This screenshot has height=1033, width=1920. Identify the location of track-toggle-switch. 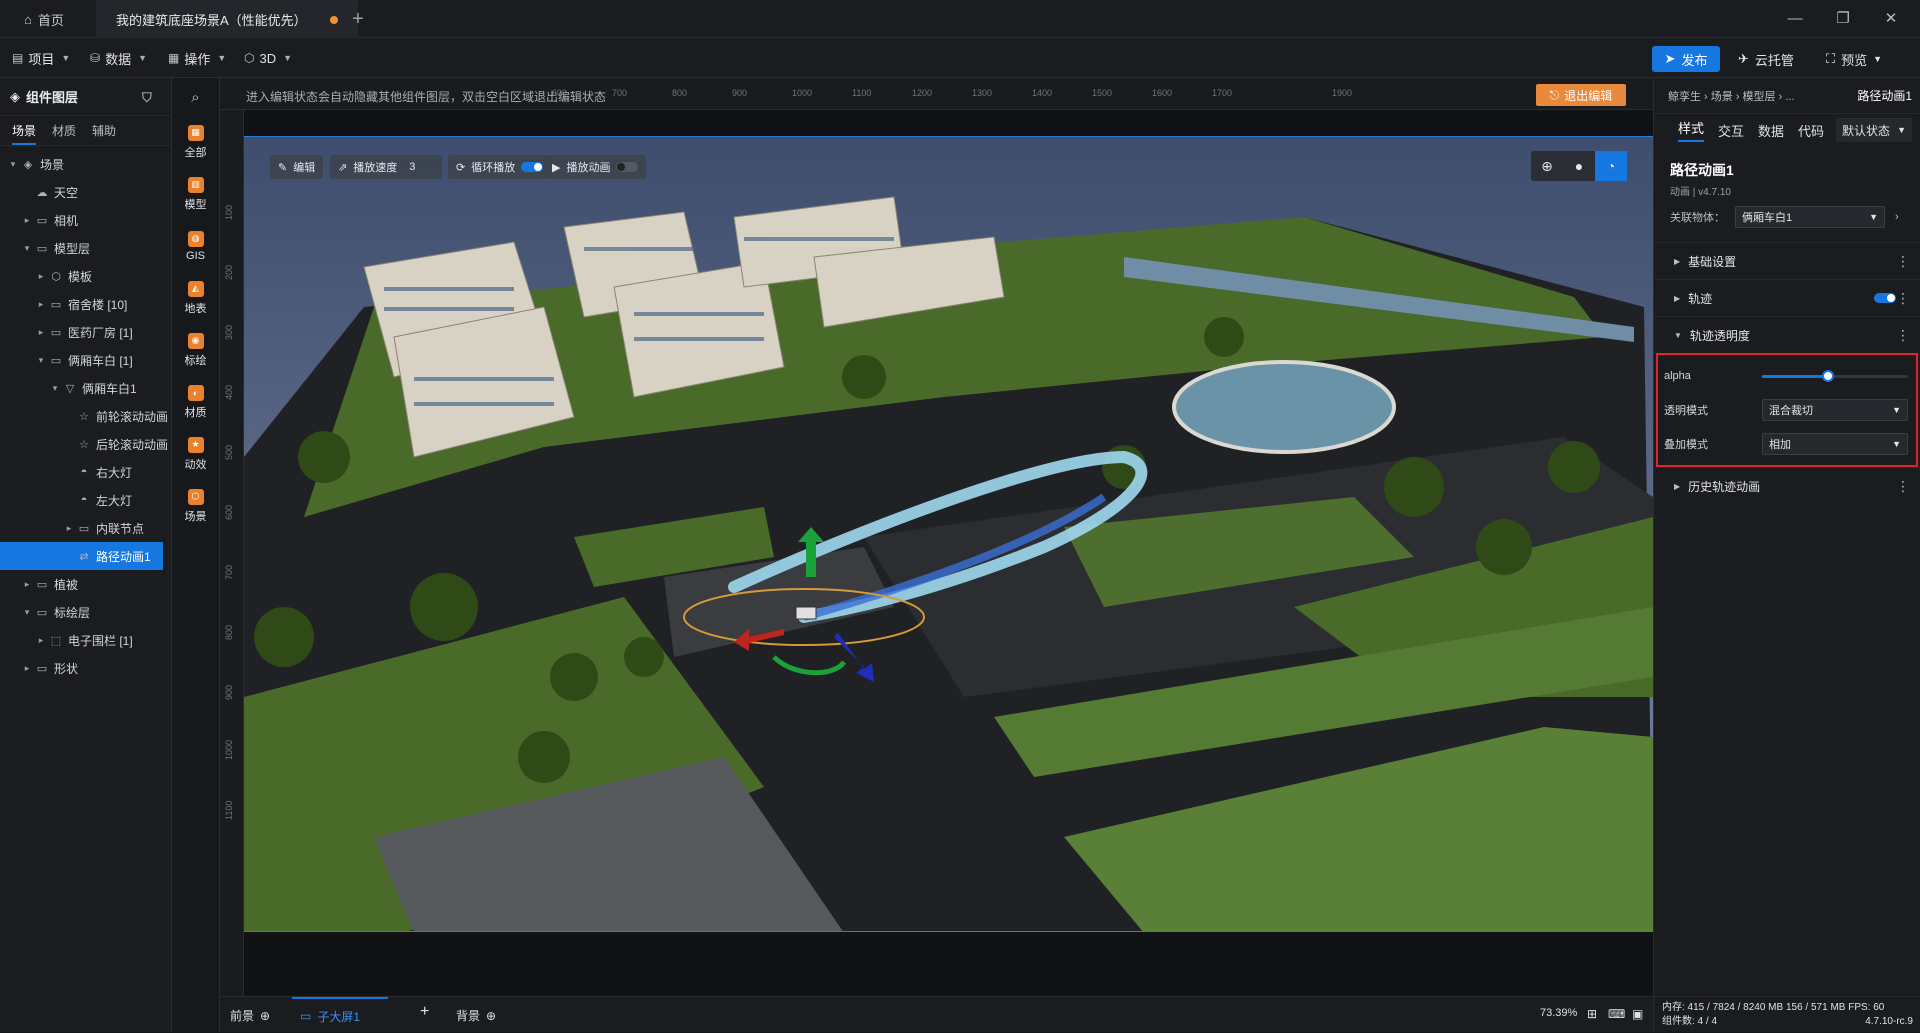
(1885, 298).